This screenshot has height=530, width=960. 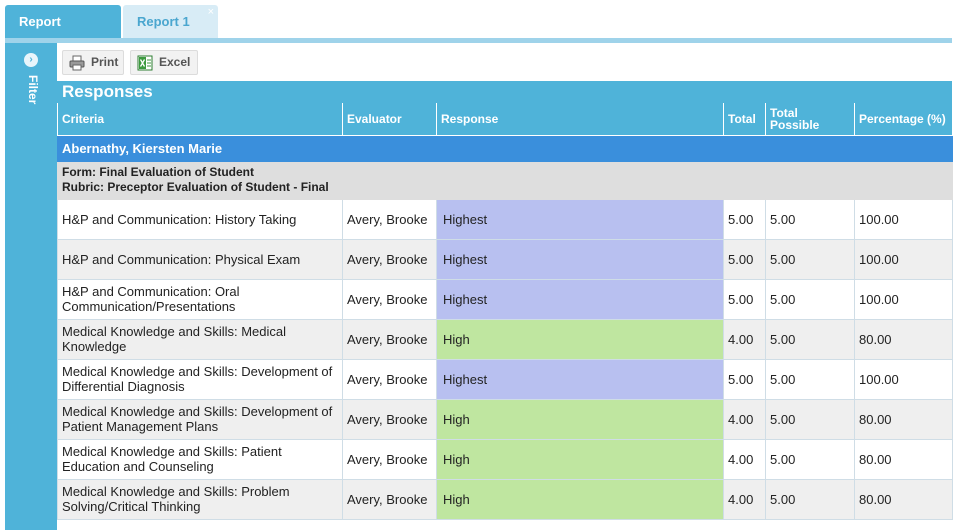 What do you see at coordinates (504, 62) in the screenshot?
I see `toolbar: Print Excel` at bounding box center [504, 62].